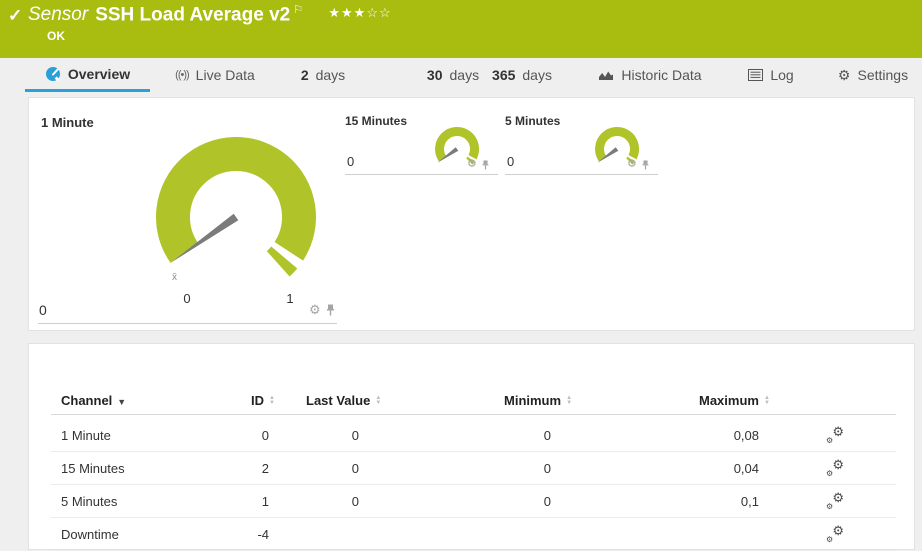 The width and height of the screenshot is (922, 551). I want to click on priority-flag-icon: ⚐, so click(298, 10).